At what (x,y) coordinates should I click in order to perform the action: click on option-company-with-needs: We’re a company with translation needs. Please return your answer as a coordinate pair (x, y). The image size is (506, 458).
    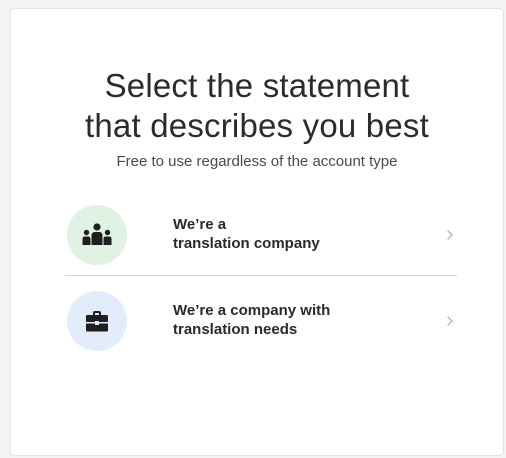
    Looking at the image, I should click on (261, 323).